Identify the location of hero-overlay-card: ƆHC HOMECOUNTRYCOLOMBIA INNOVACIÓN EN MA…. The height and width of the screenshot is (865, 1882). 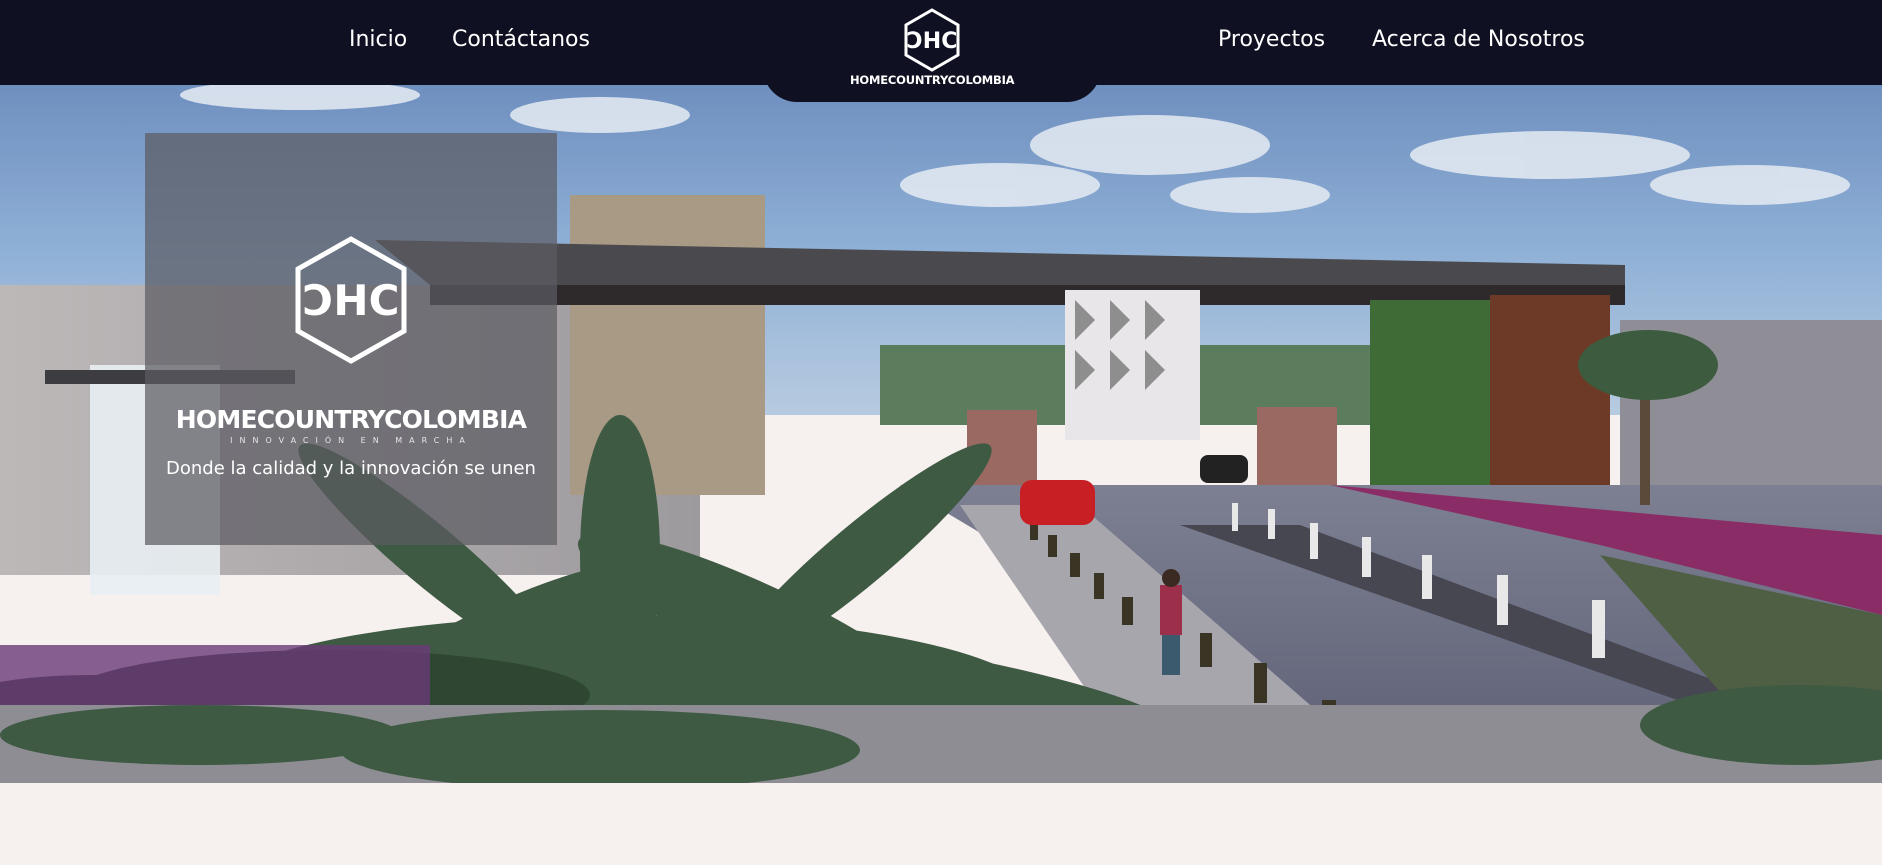
(351, 339).